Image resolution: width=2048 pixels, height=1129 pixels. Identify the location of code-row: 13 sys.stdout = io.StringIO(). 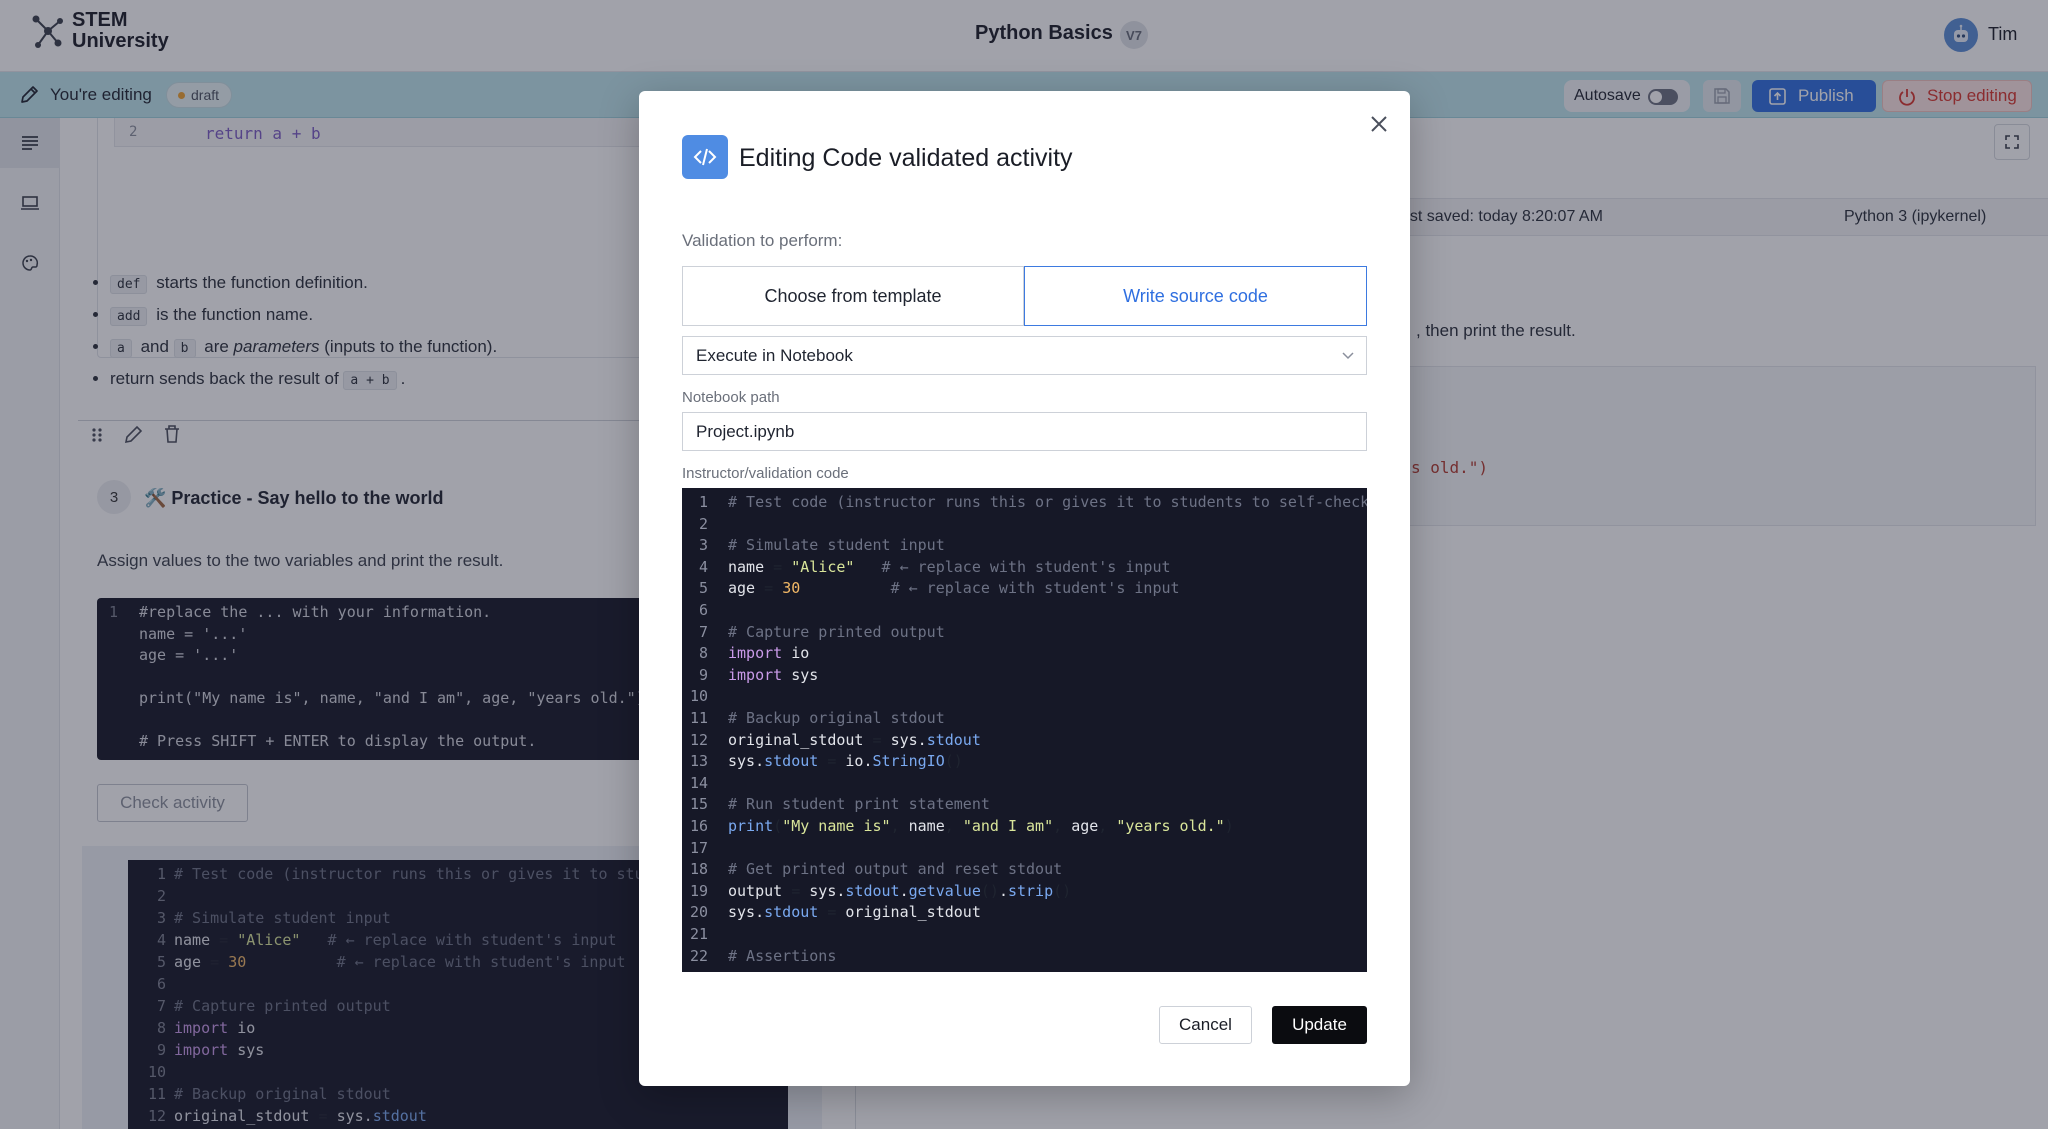
(1024, 762).